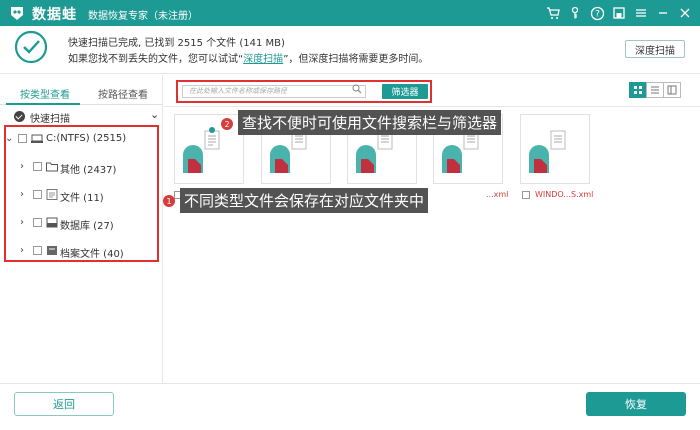 The image size is (700, 430). I want to click on chevron-down-icon: ⌄, so click(154, 114).